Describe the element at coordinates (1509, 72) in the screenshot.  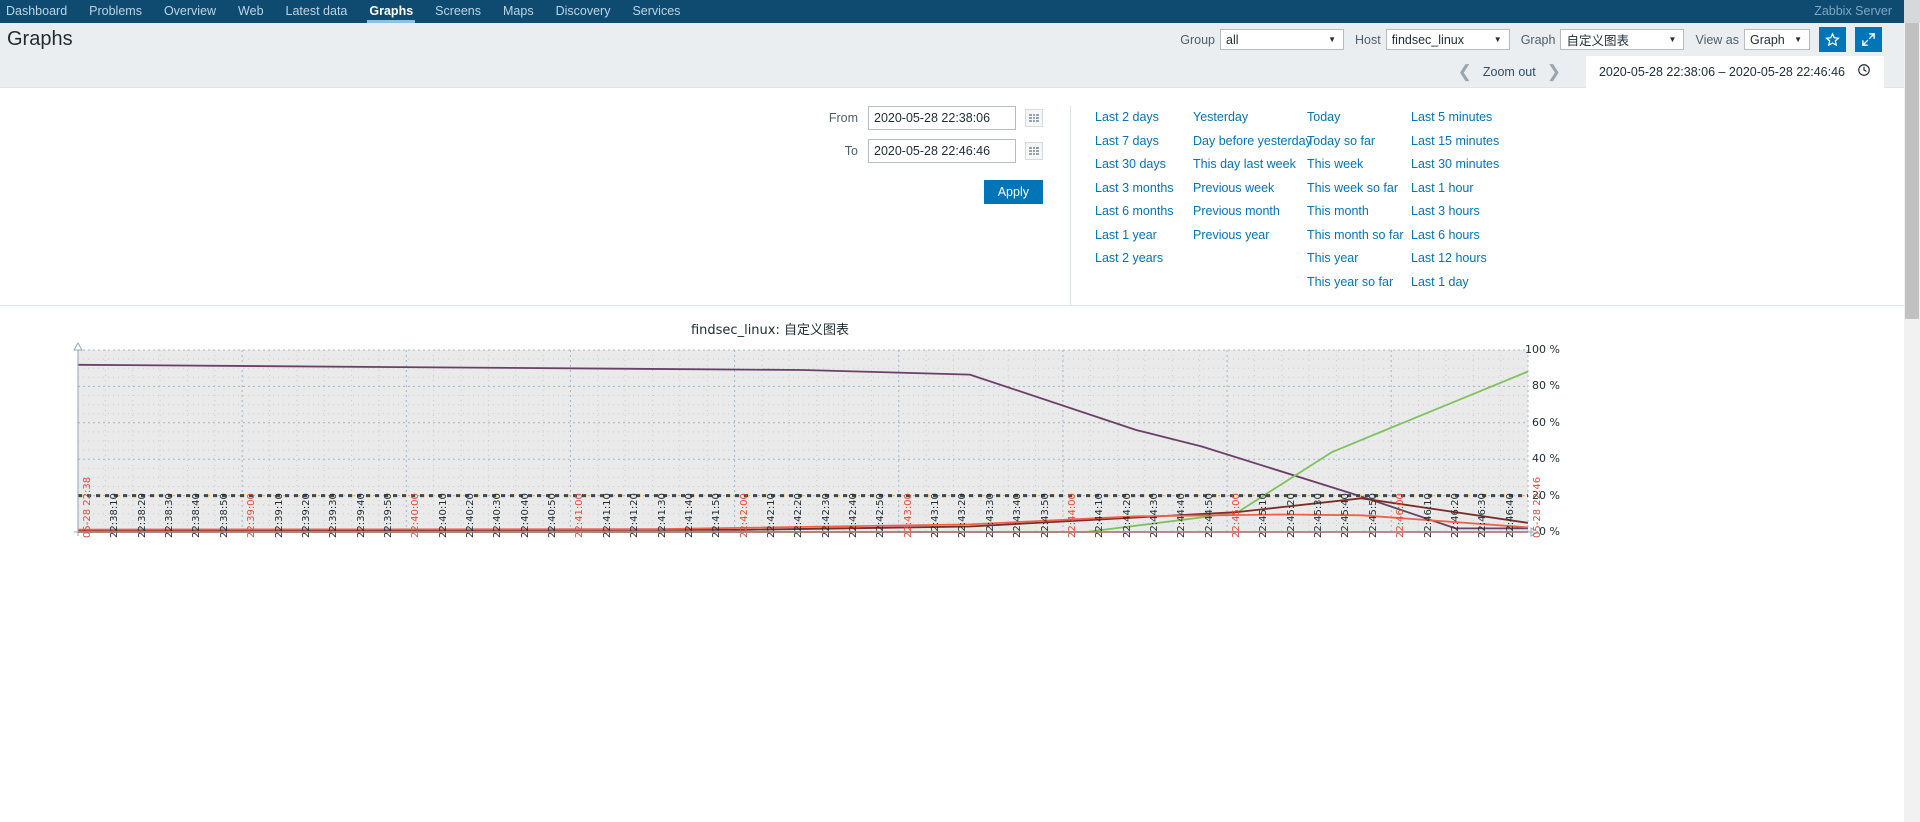
I see `zoom-out-button: Zoom out` at that location.